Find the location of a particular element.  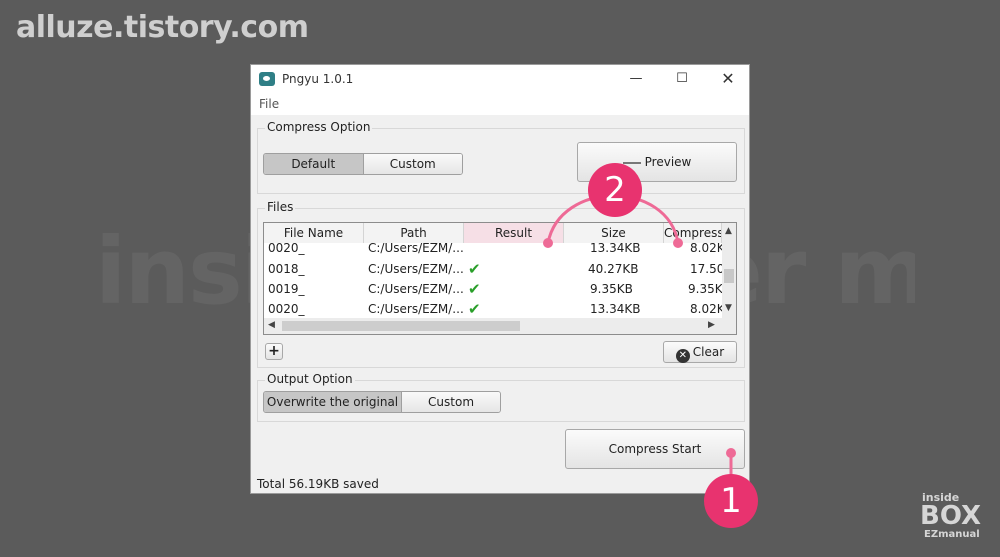

file-name-cell: 0018_ is located at coordinates (286, 269).